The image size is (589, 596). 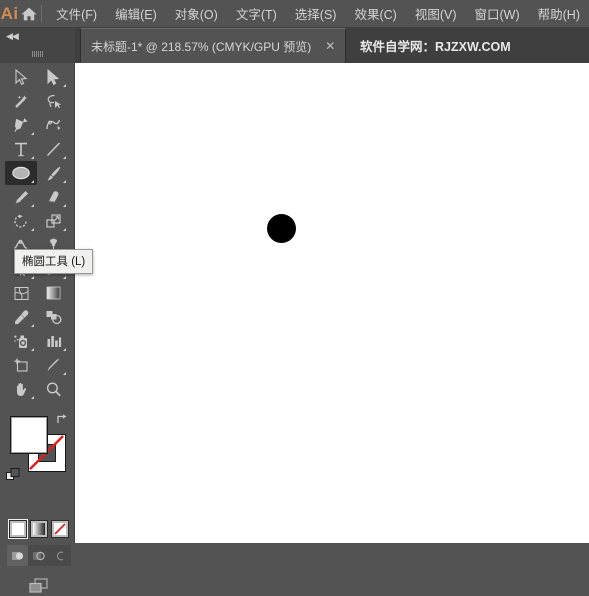 What do you see at coordinates (53, 125) in the screenshot?
I see `curvature-tool` at bounding box center [53, 125].